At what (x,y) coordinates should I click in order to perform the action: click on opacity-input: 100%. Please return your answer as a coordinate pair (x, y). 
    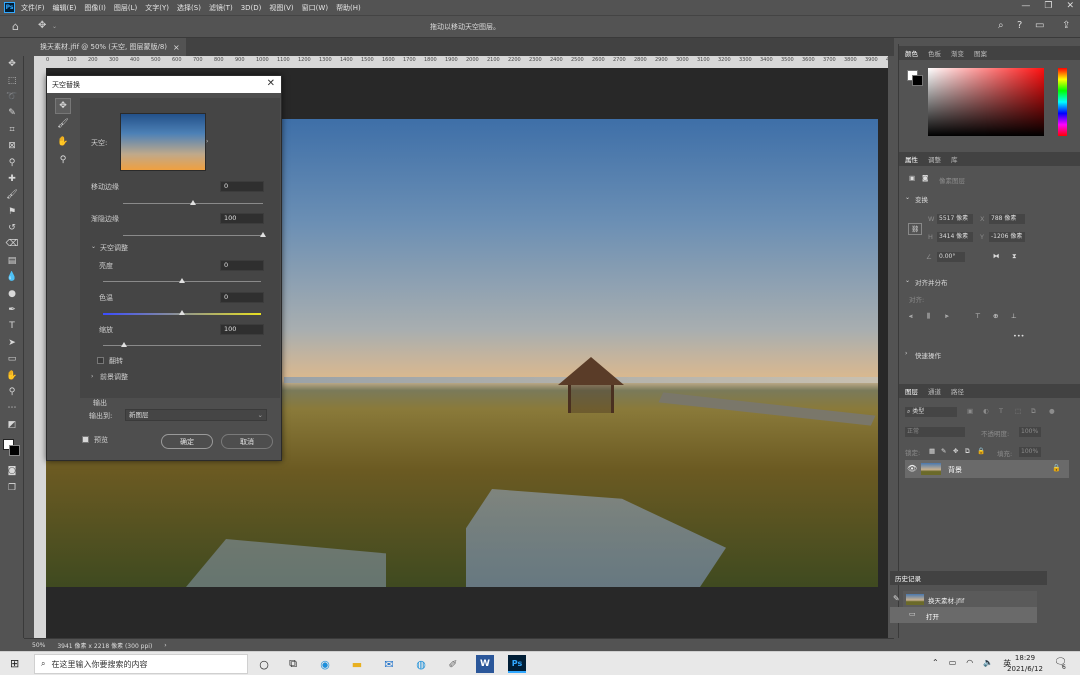
    Looking at the image, I should click on (1030, 432).